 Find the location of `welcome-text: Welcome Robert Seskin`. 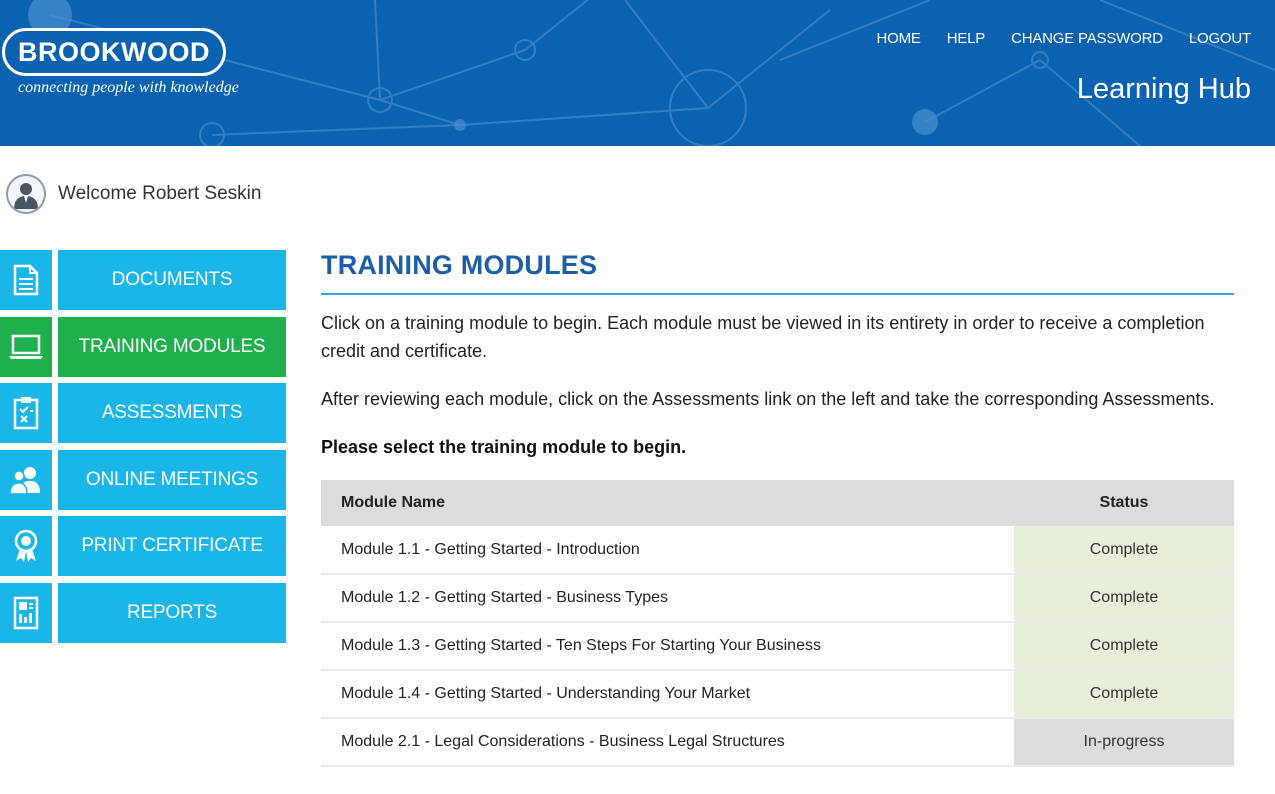

welcome-text: Welcome Robert Seskin is located at coordinates (160, 193).